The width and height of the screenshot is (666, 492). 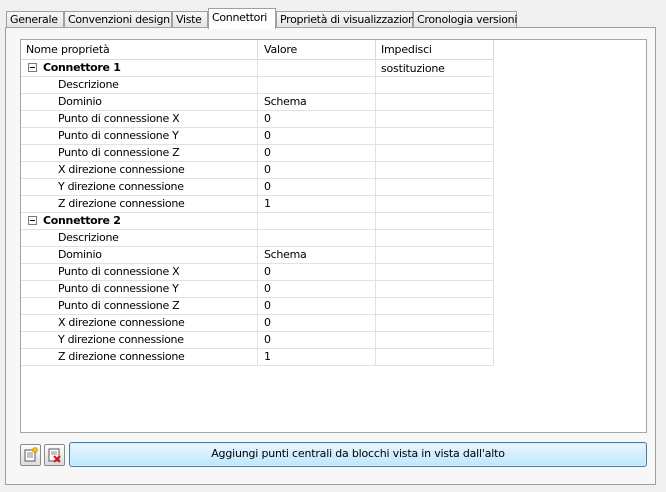 What do you see at coordinates (435, 57) in the screenshot?
I see `column-header-prevent-override: Impedisci sostituzione` at bounding box center [435, 57].